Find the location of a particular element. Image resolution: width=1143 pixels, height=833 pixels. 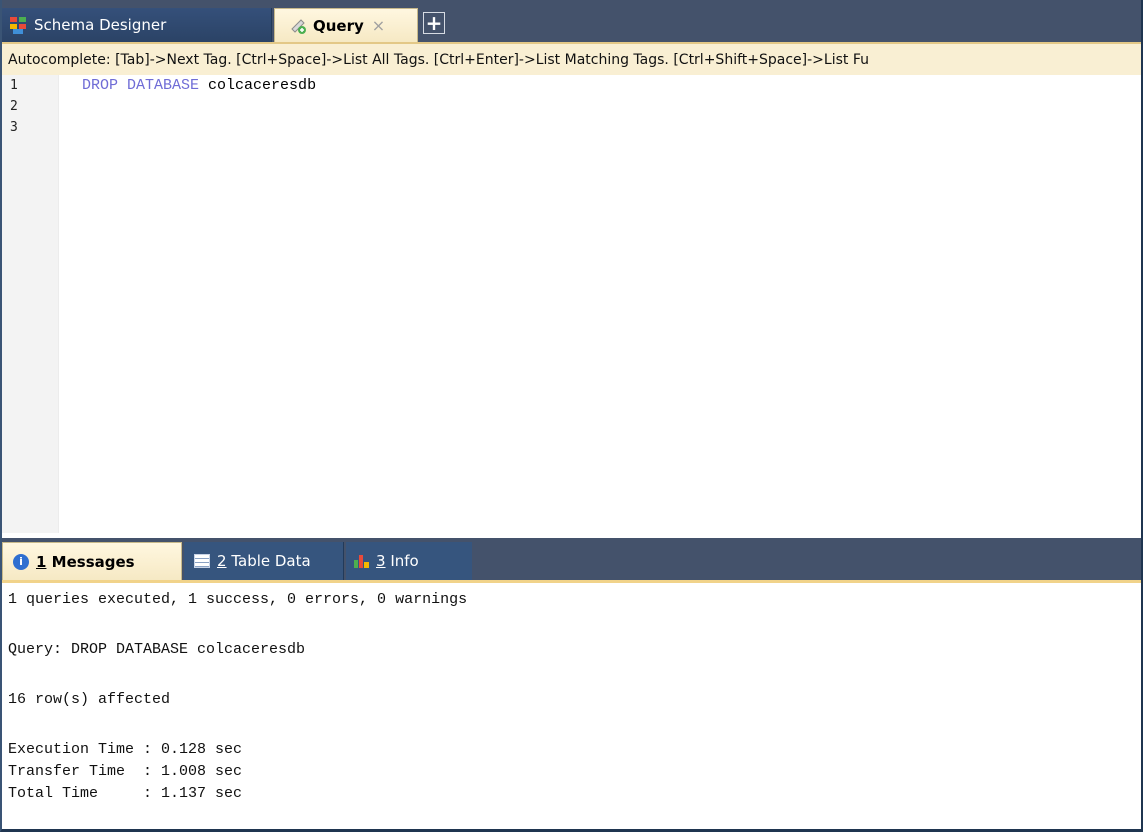

line-number: 1 is located at coordinates (14, 85).